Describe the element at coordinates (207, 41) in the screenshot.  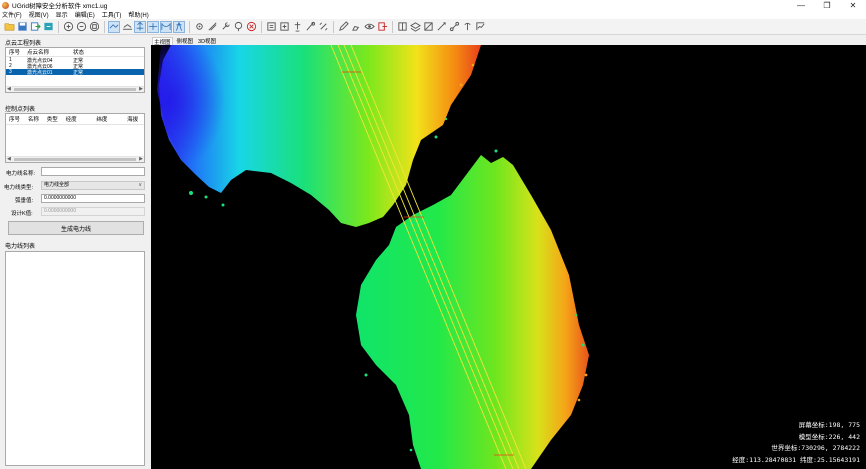
I see `tab-3d-view: 3D视图` at that location.